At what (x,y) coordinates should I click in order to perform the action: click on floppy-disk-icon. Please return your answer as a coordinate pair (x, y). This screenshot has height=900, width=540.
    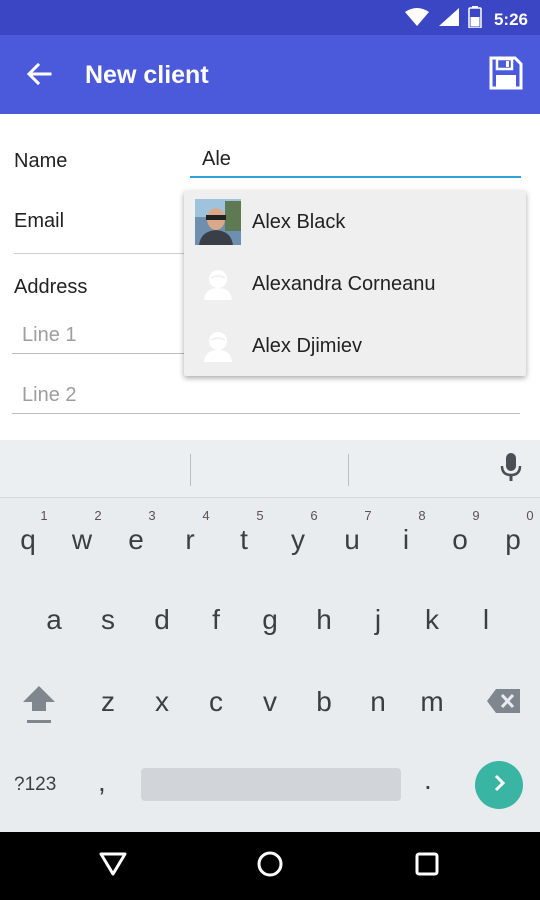
    Looking at the image, I should click on (506, 75).